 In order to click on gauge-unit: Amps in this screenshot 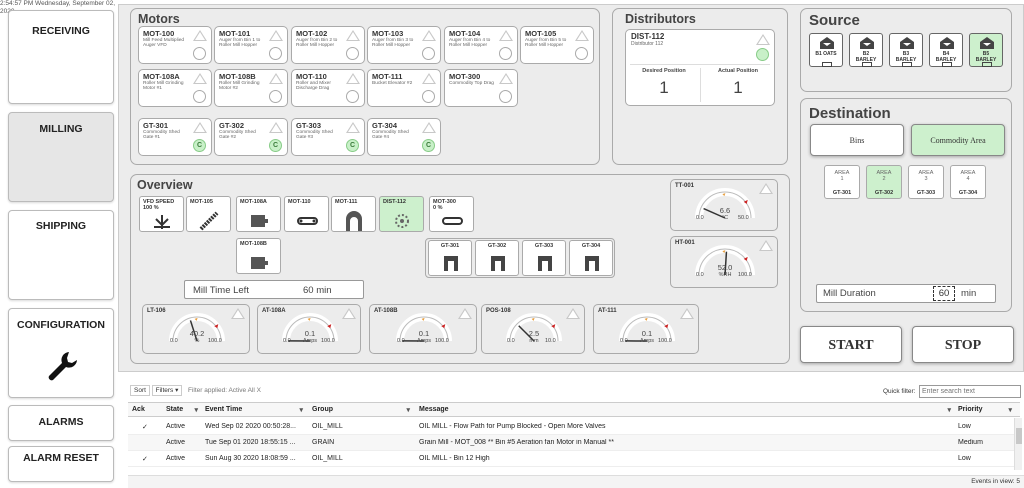, I will do `click(310, 341)`.